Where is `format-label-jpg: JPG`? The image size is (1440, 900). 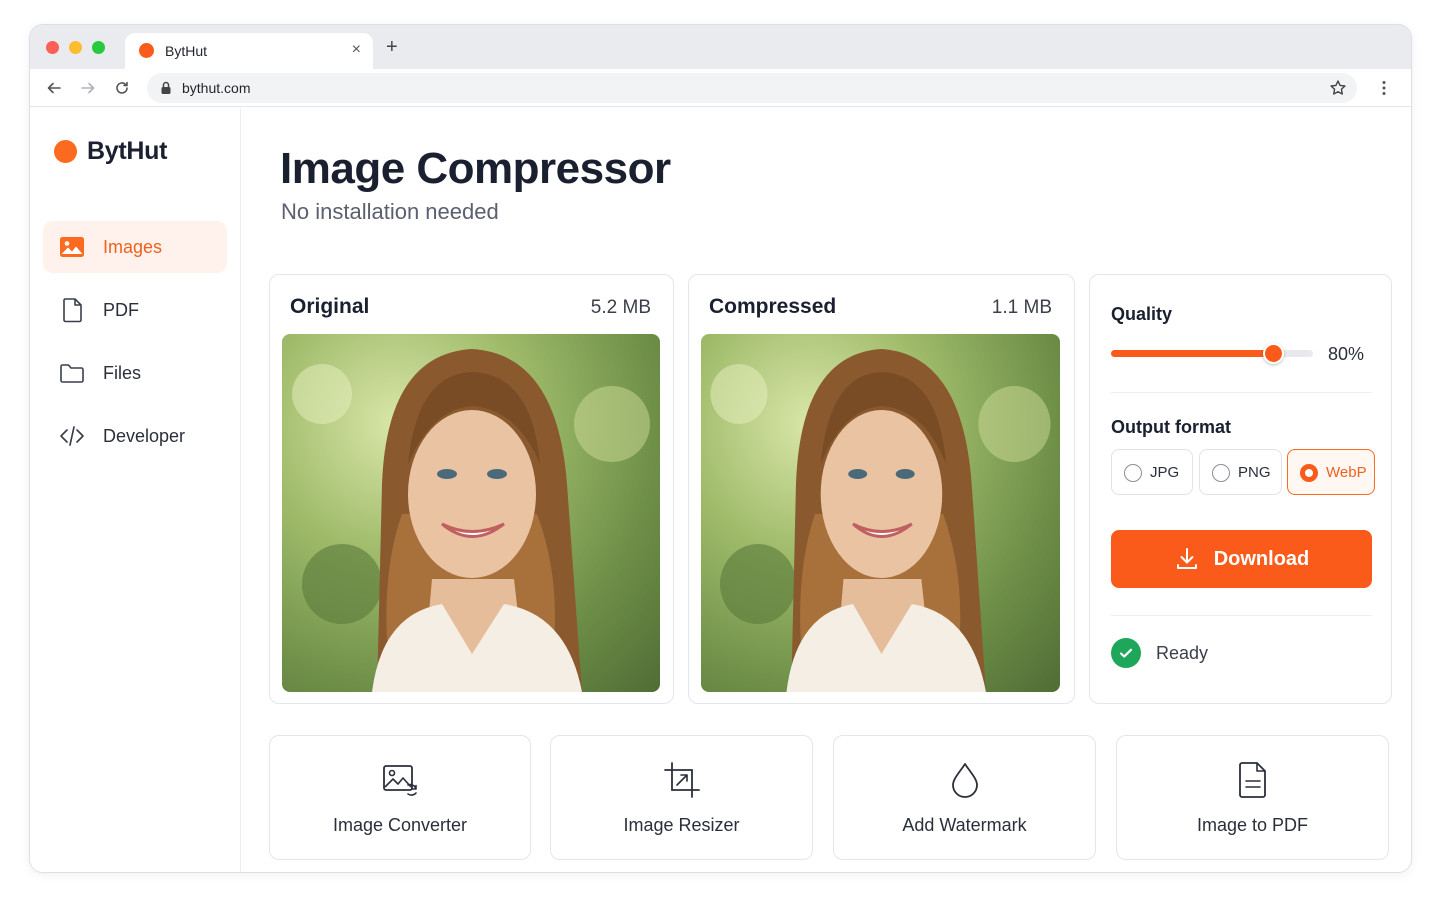
format-label-jpg: JPG is located at coordinates (1165, 472).